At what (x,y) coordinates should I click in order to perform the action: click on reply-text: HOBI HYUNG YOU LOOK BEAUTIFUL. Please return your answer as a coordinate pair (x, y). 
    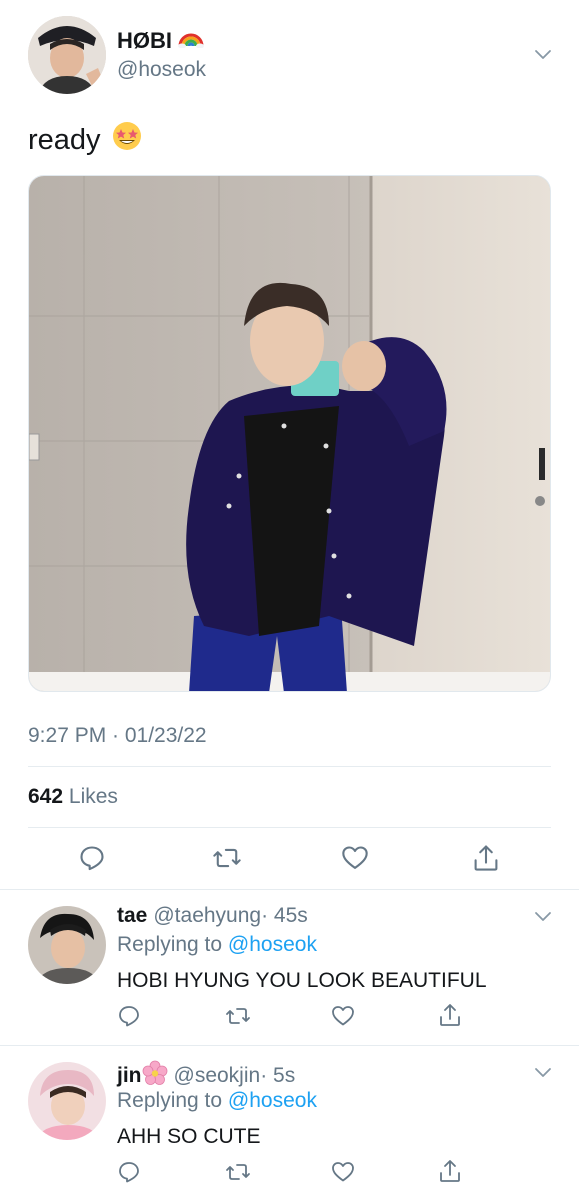
    Looking at the image, I should click on (302, 980).